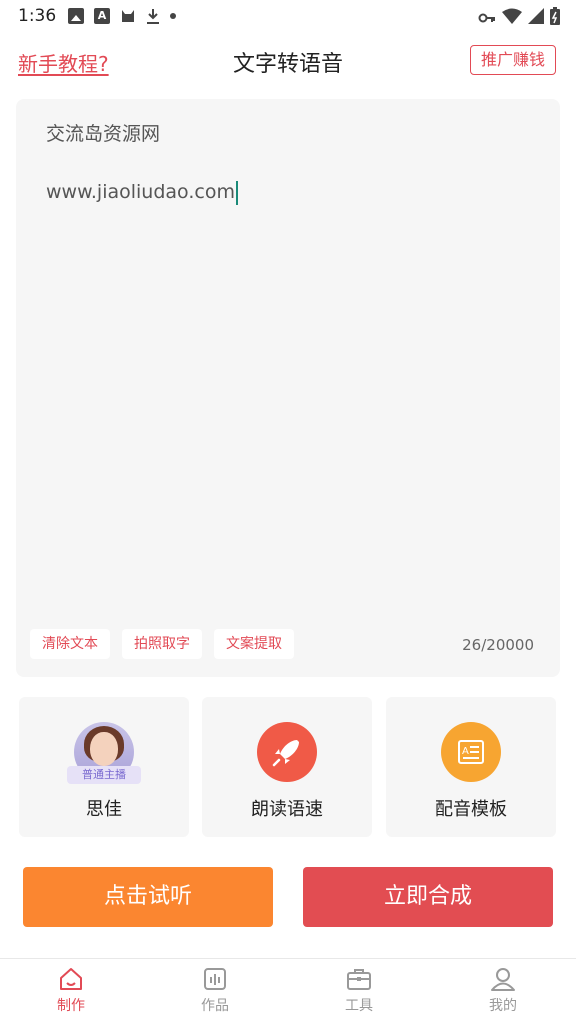  Describe the element at coordinates (286, 192) in the screenshot. I see `text-line-2: www.jiaoliudao.com` at that location.